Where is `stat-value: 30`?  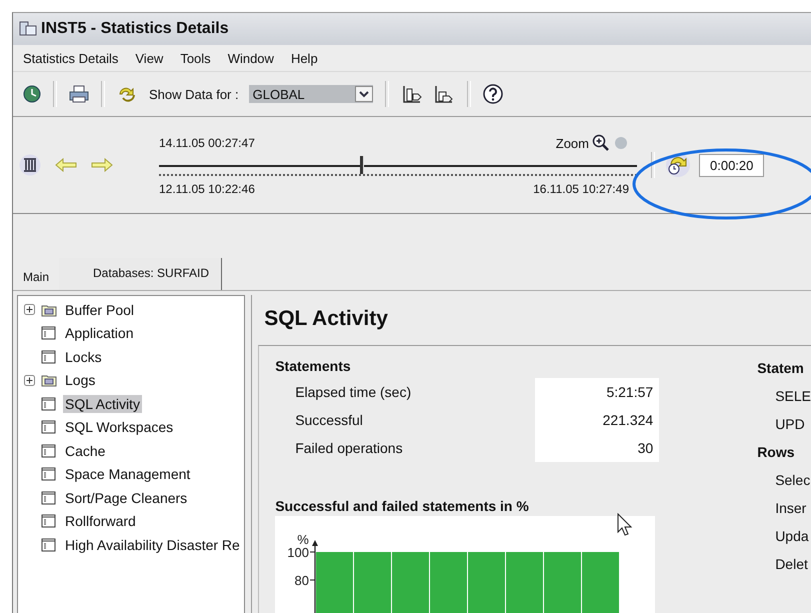 stat-value: 30 is located at coordinates (645, 448).